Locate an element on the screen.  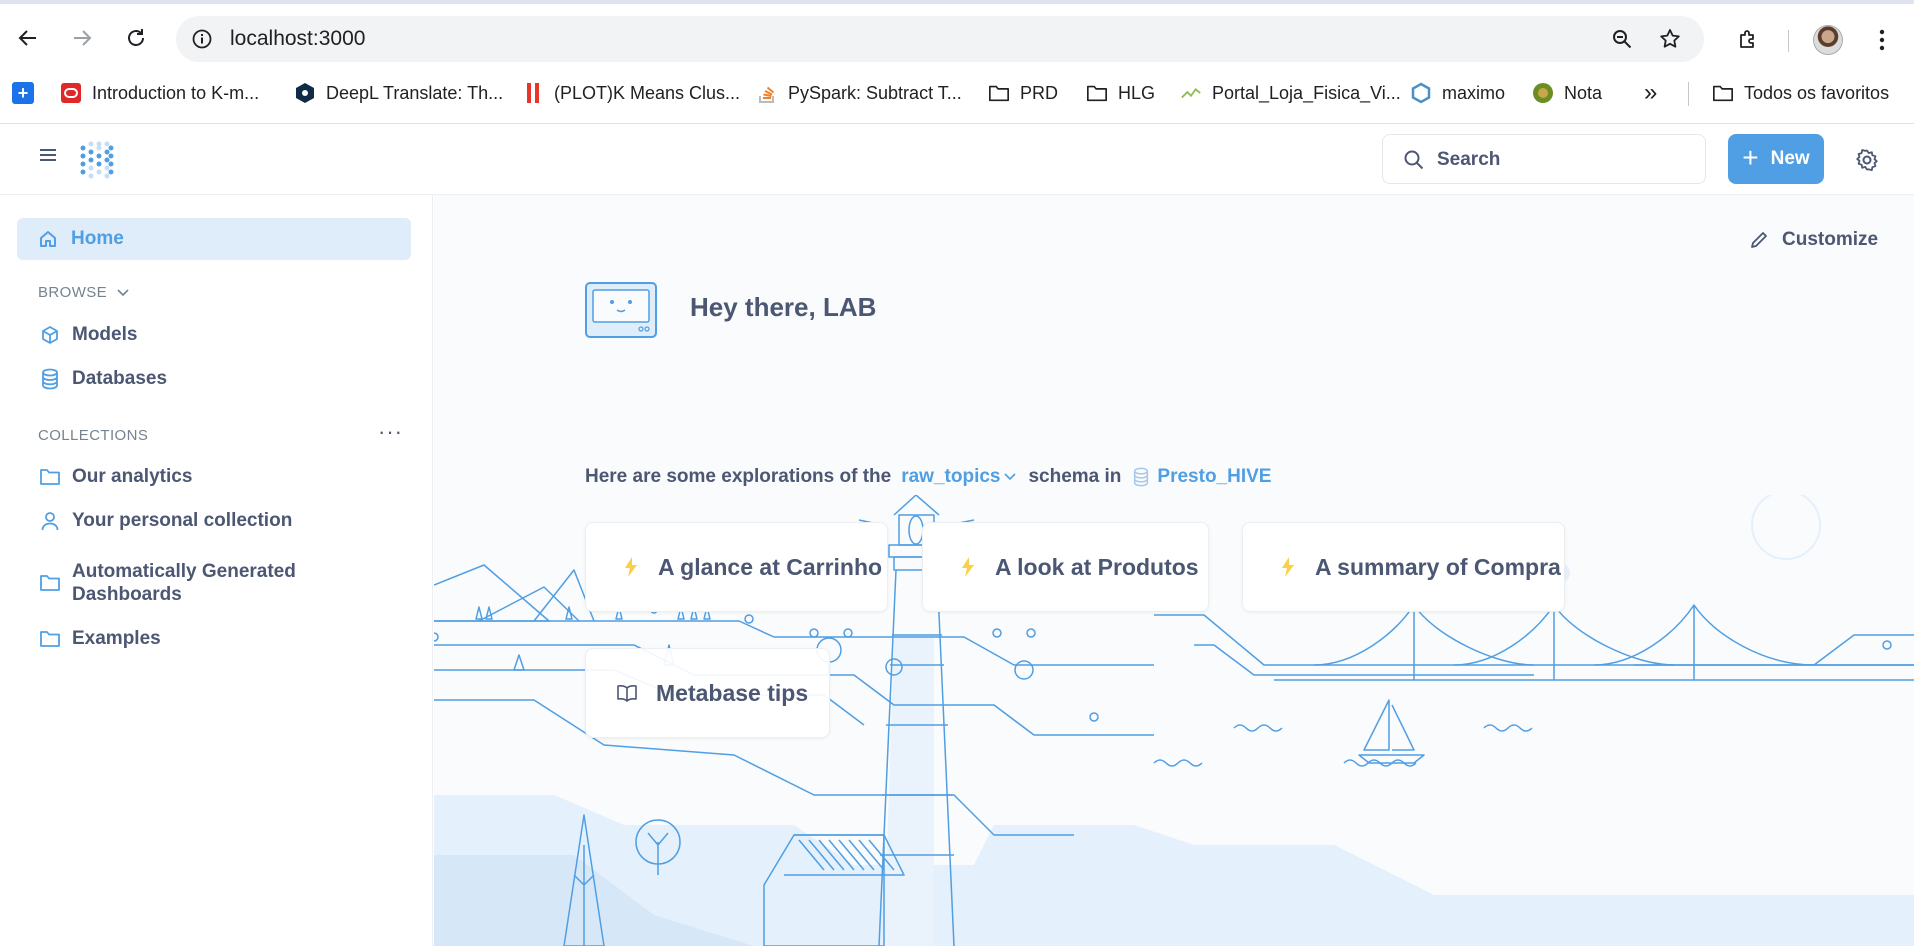
bookmark-item: maximo is located at coordinates (1457, 93).